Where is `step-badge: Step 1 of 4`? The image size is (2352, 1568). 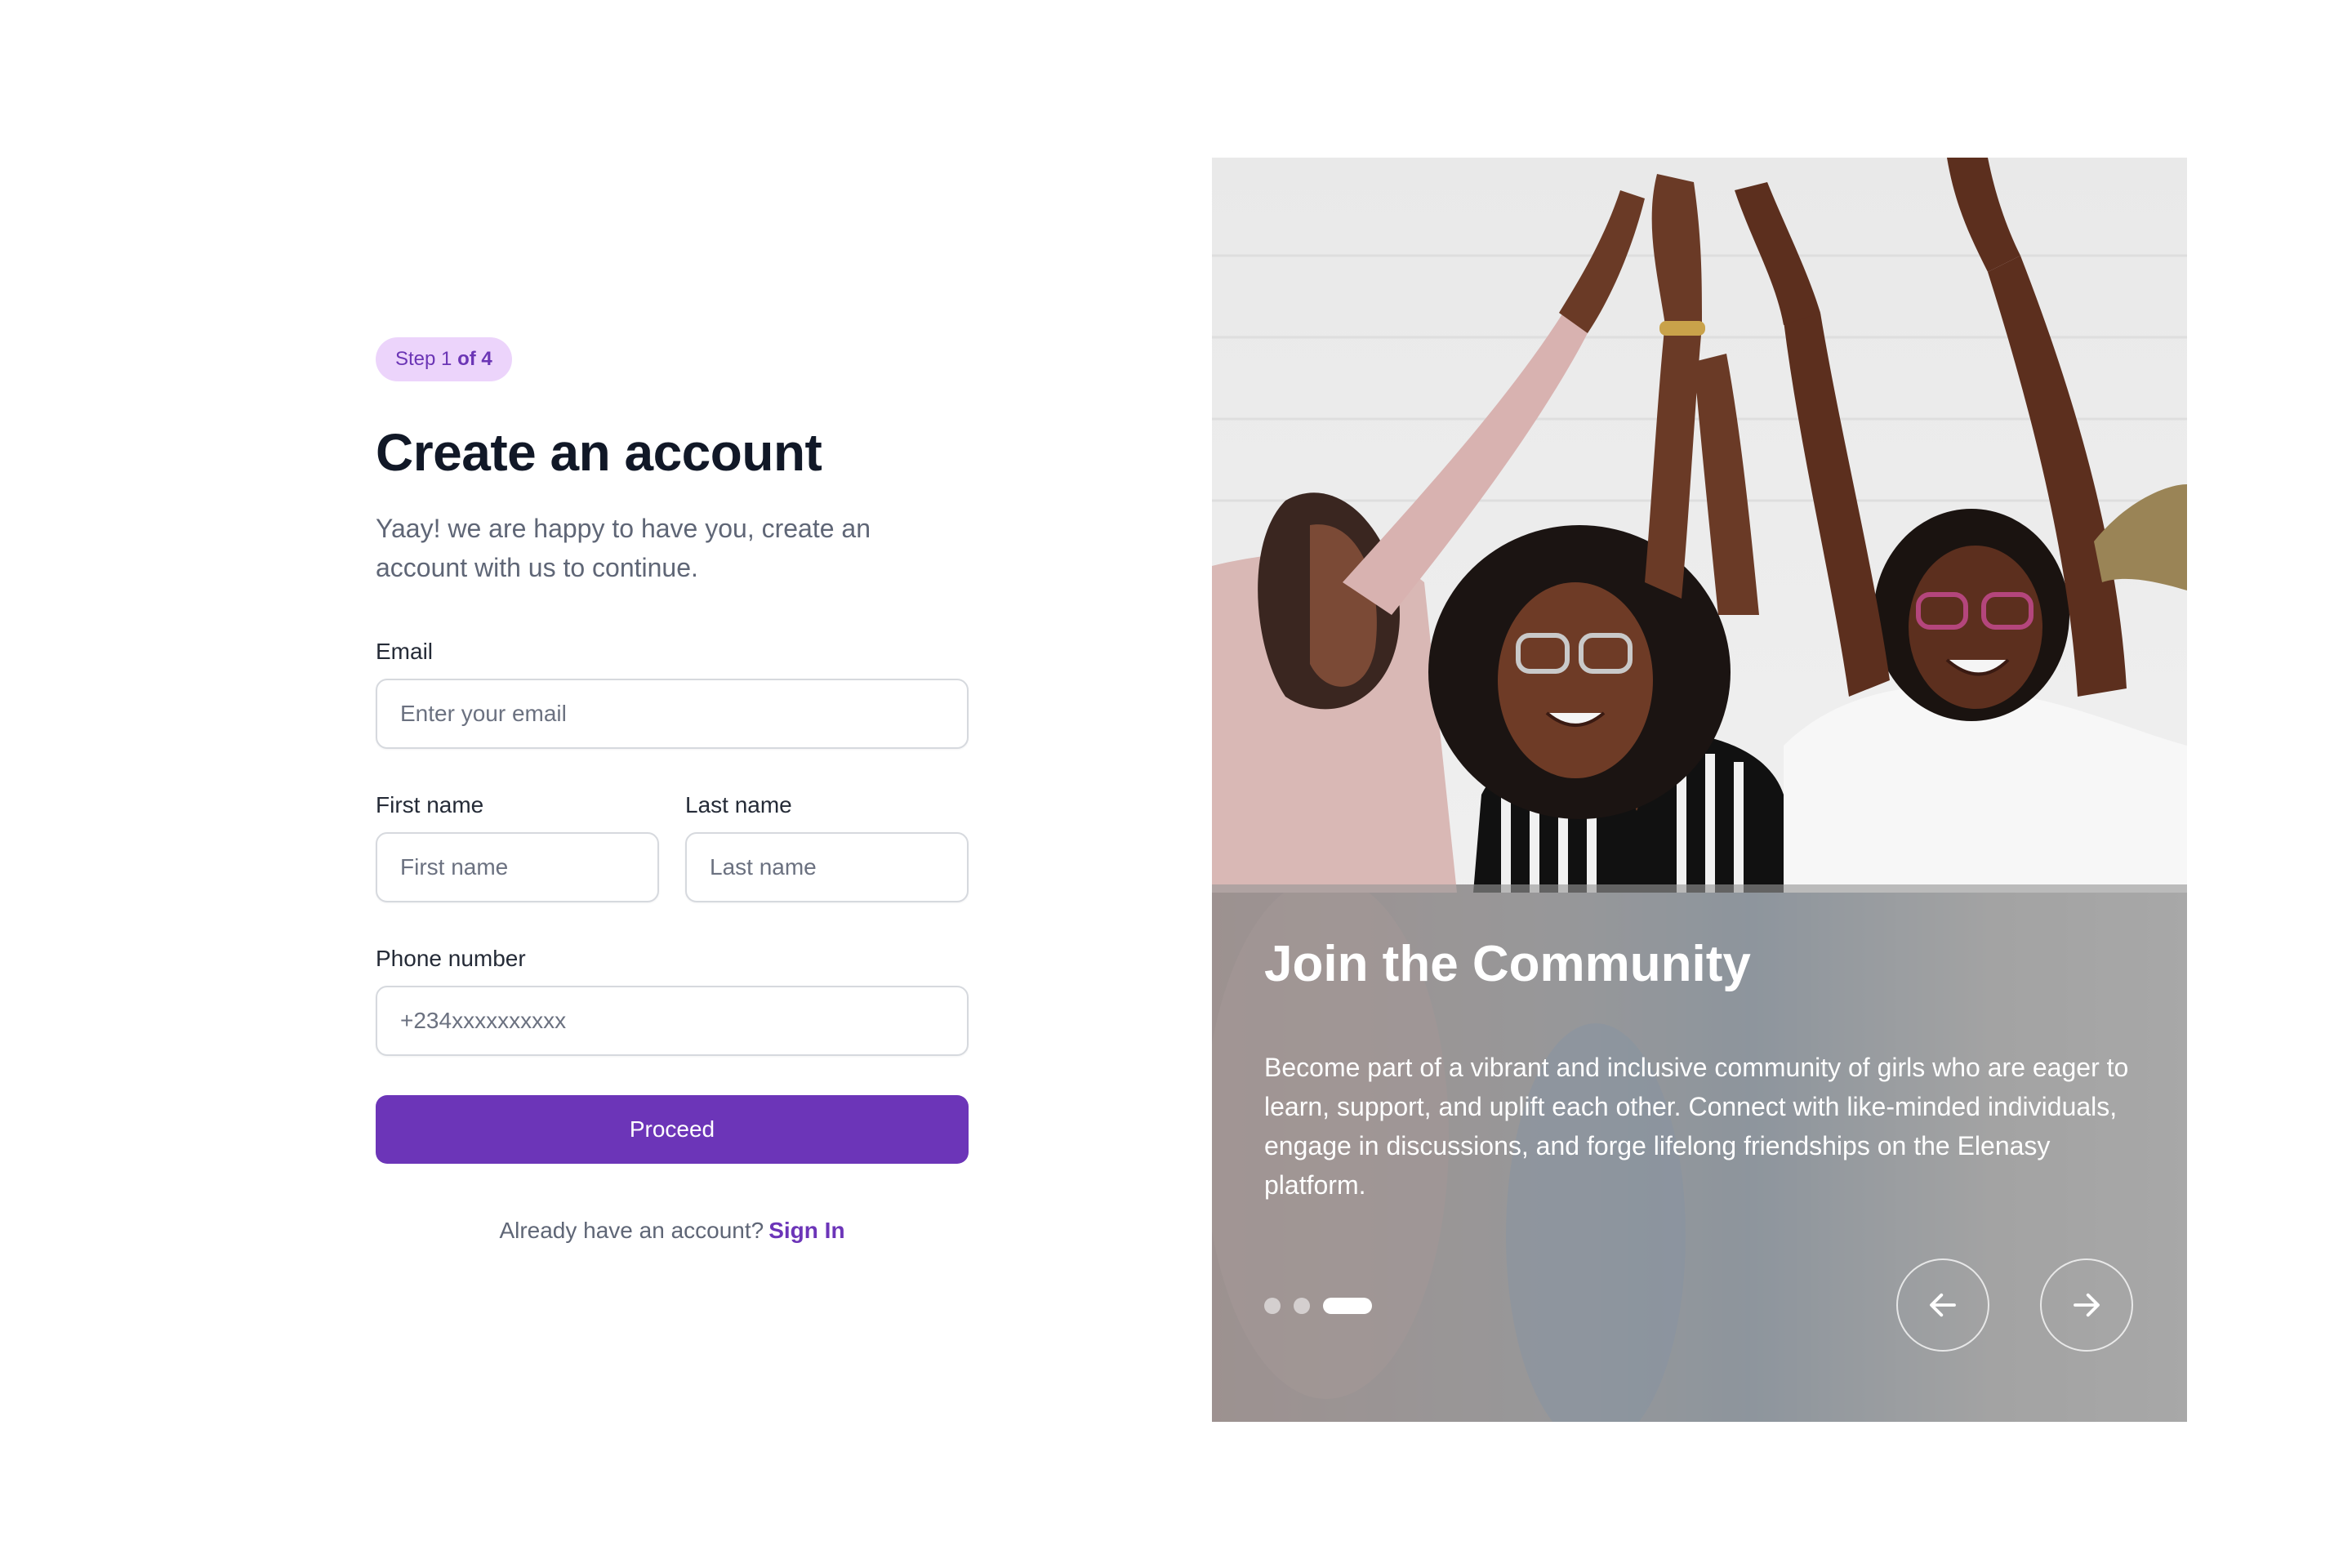 step-badge: Step 1 of 4 is located at coordinates (444, 359).